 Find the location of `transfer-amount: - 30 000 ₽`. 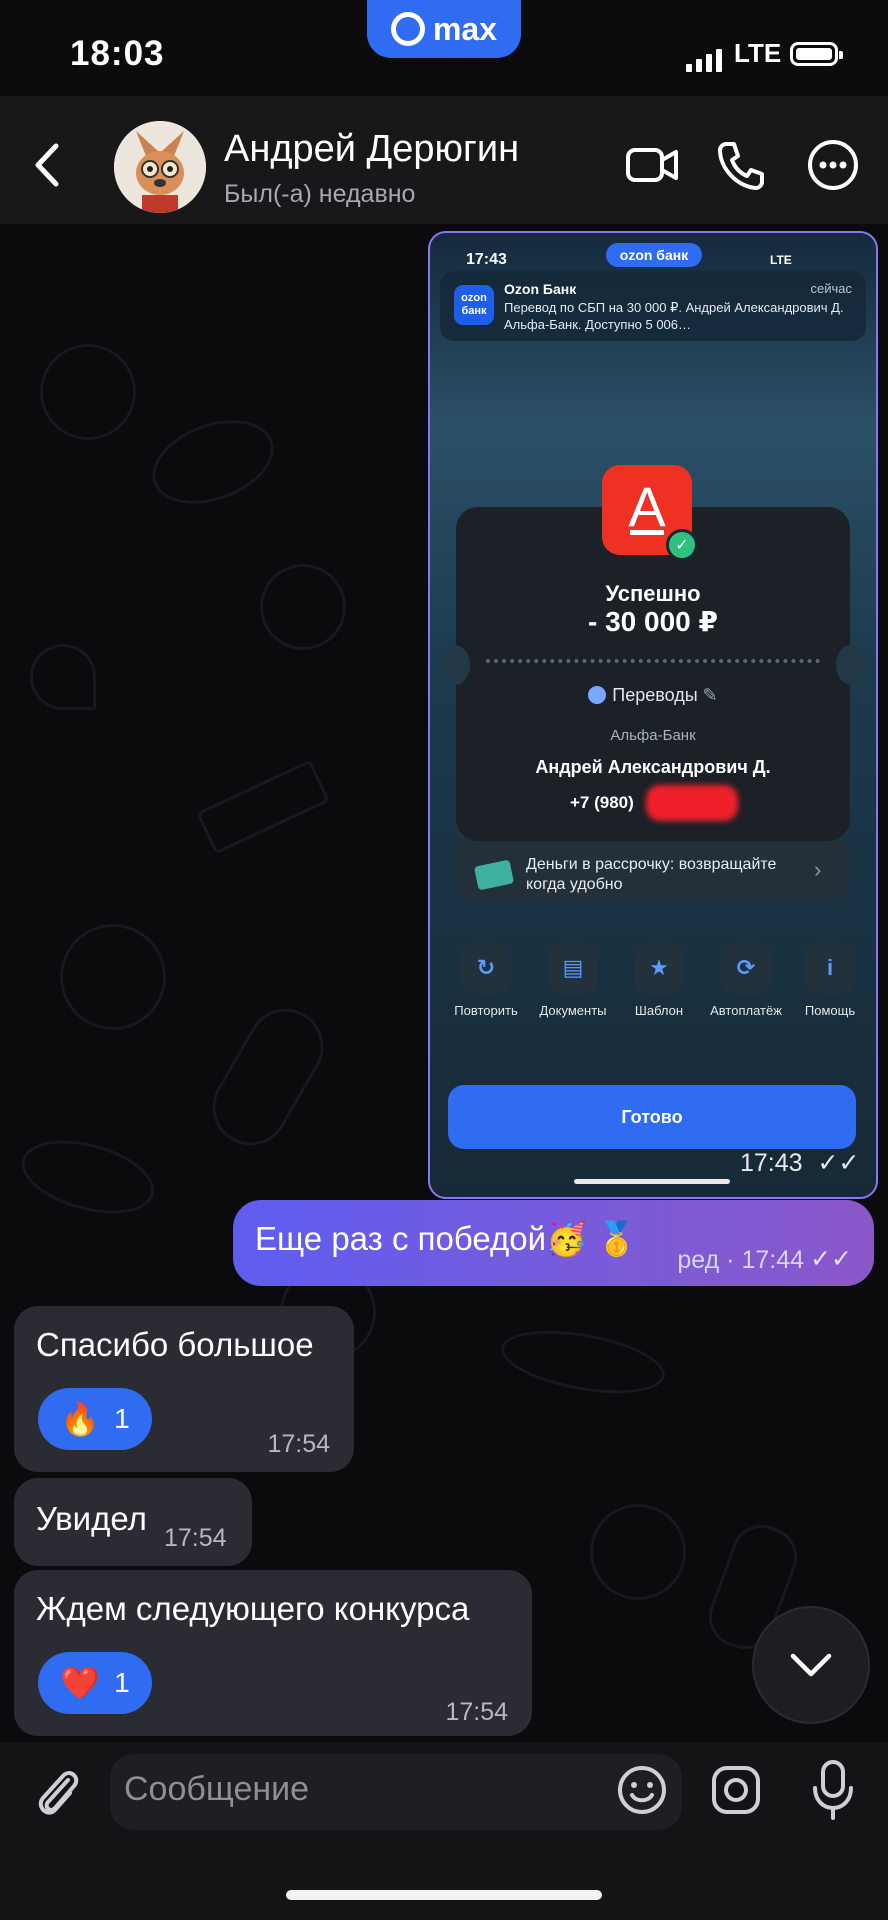

transfer-amount: - 30 000 ₽ is located at coordinates (652, 621).